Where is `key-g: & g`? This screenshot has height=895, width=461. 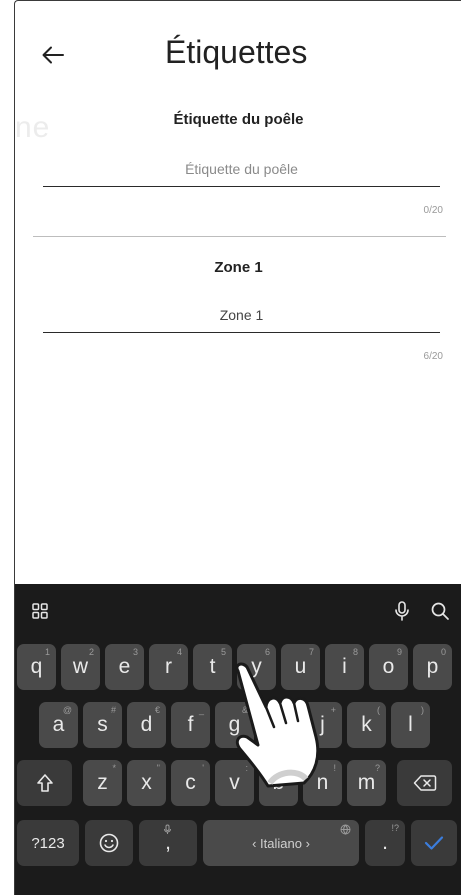
key-g: & g is located at coordinates (234, 725).